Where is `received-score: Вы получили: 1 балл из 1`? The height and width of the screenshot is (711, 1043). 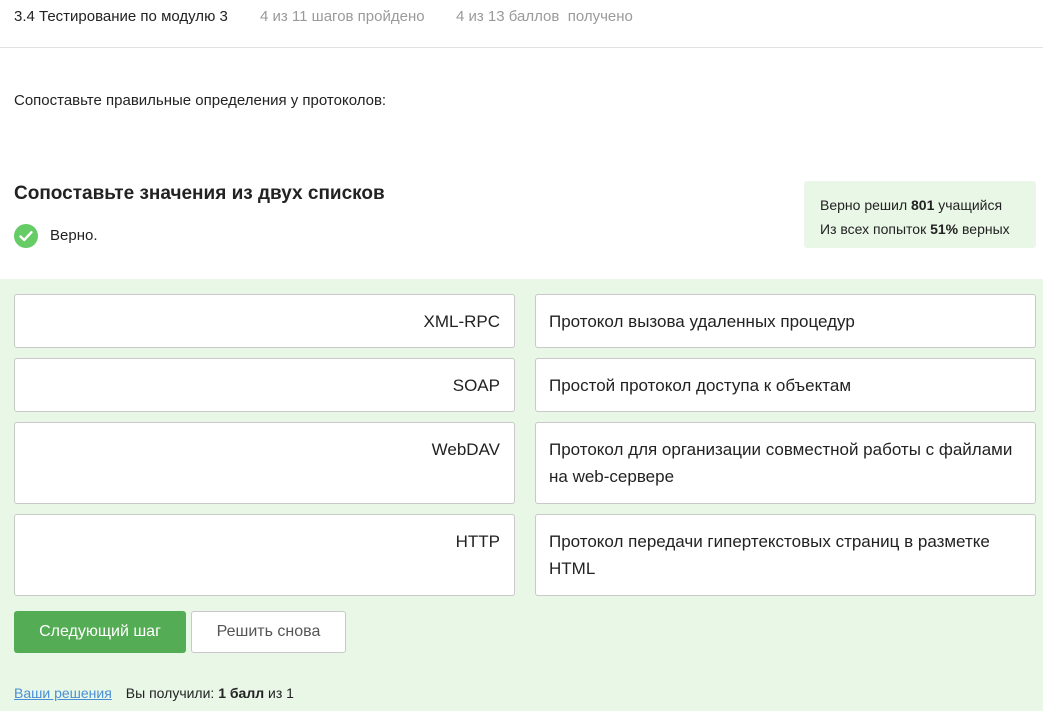 received-score: Вы получили: 1 балл из 1 is located at coordinates (209, 693).